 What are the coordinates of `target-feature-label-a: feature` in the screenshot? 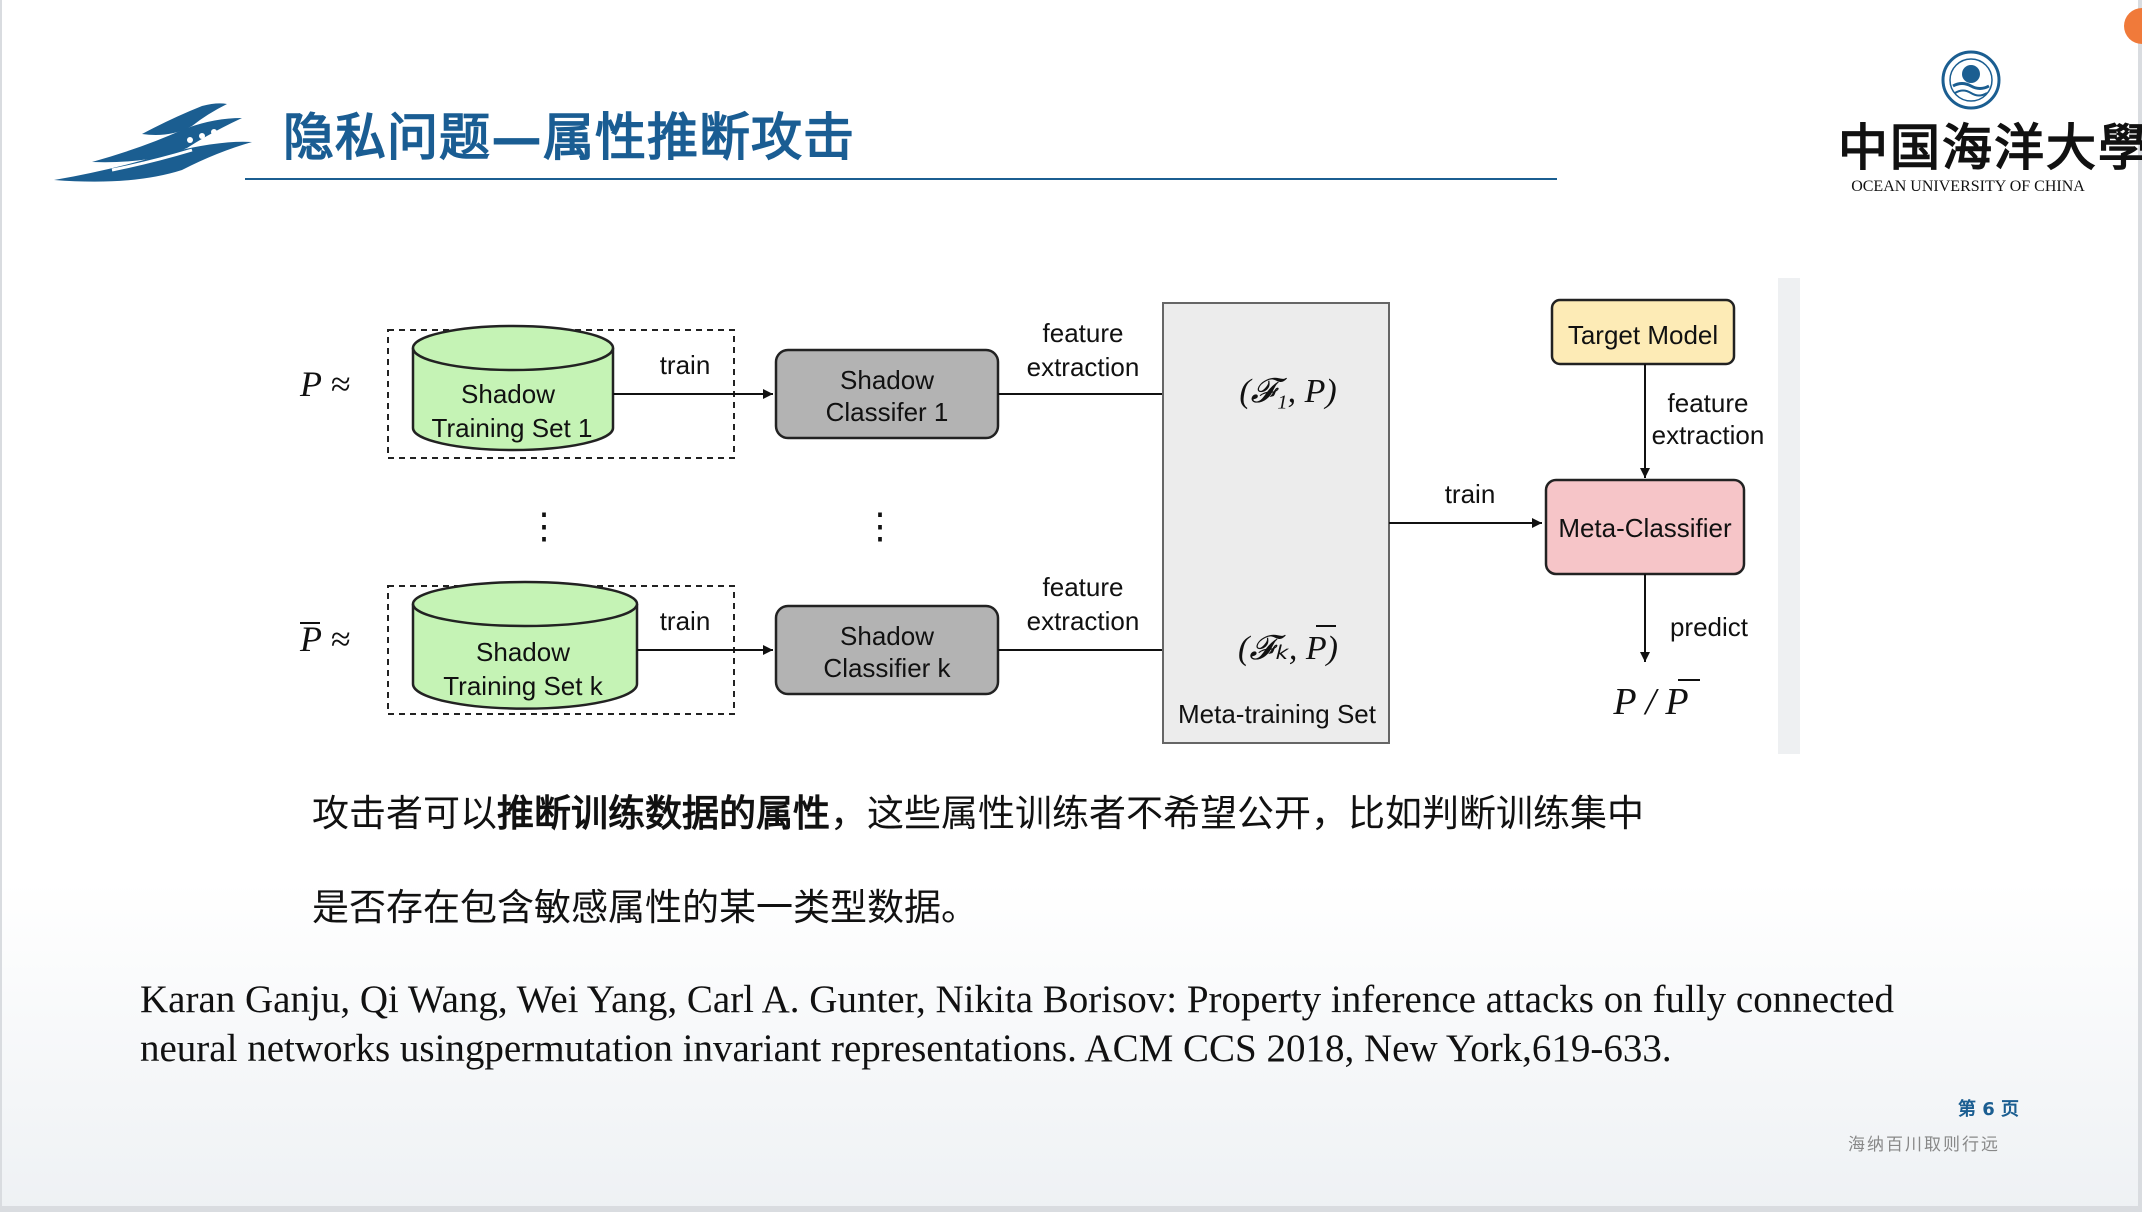 It's located at (1708, 403).